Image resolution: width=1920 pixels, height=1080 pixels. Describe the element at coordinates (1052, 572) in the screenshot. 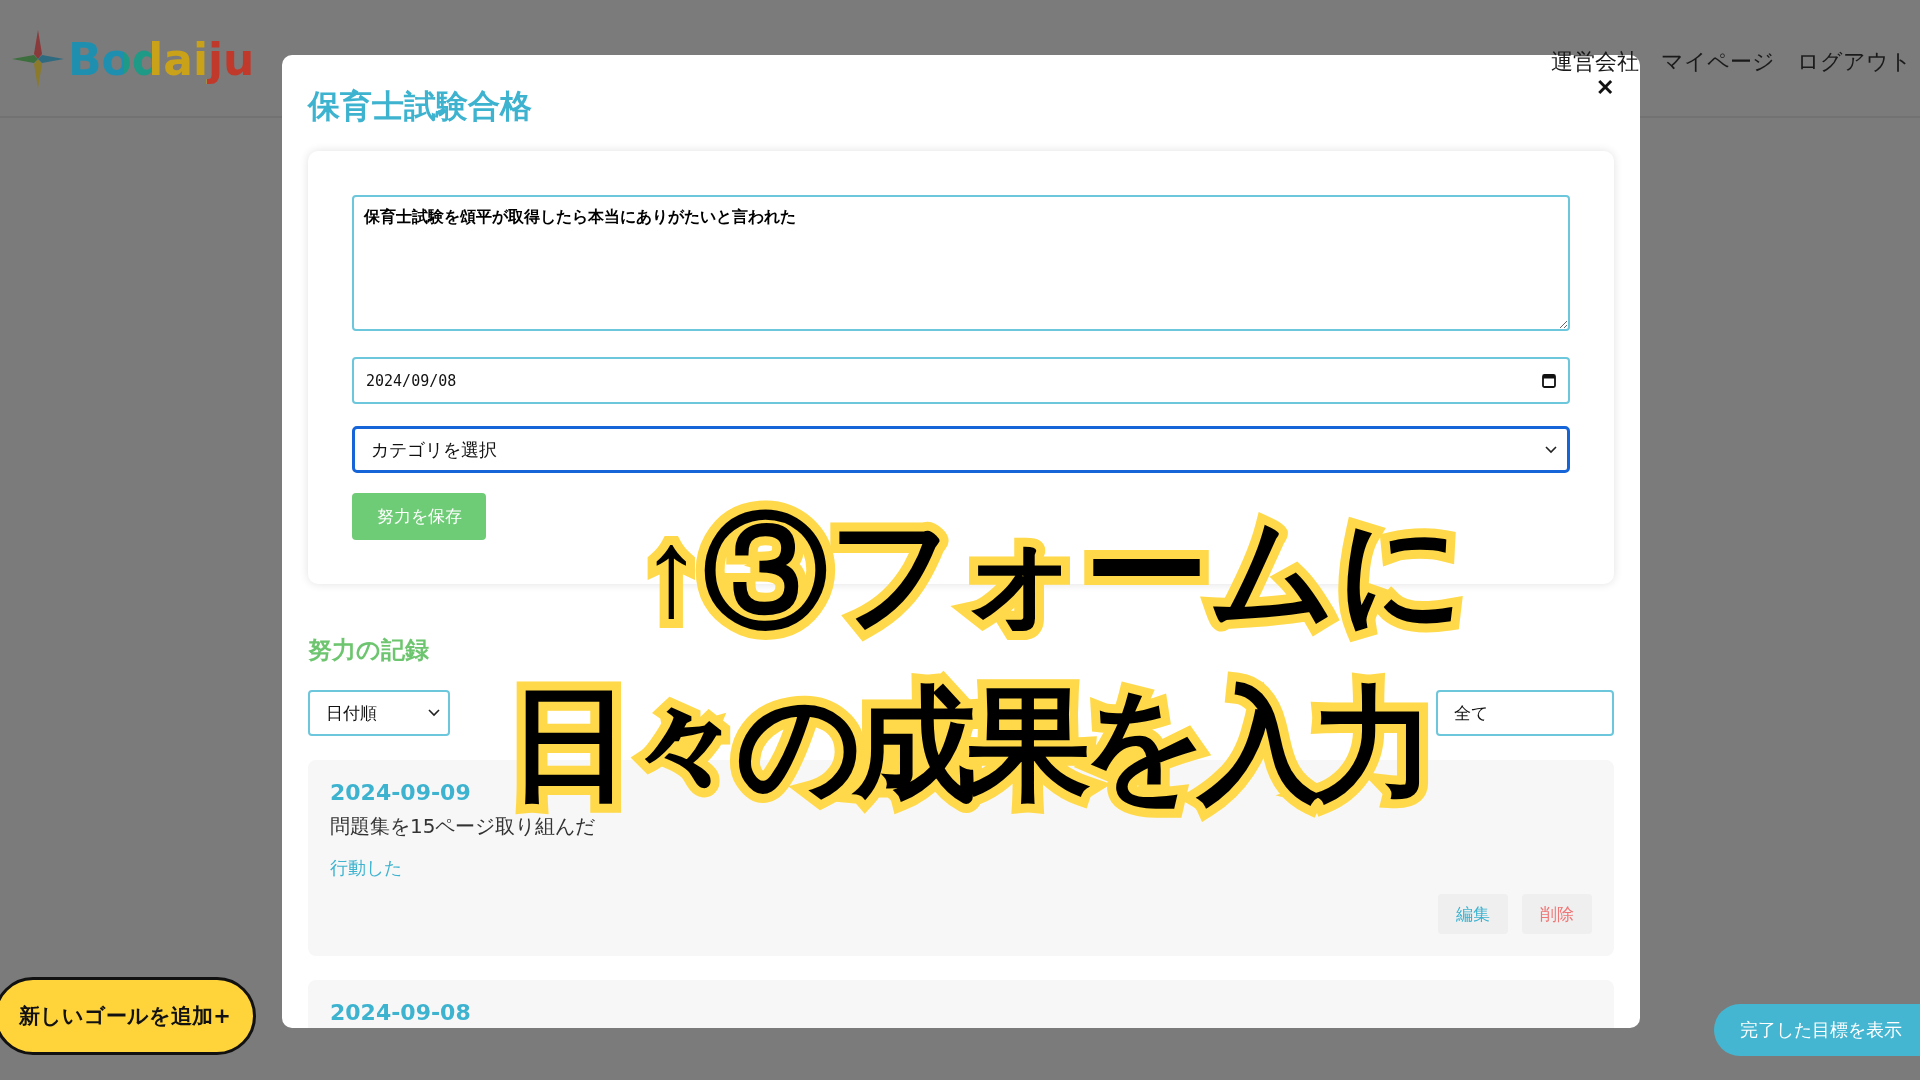

I see `annotation-text: ↑③フォームに` at that location.